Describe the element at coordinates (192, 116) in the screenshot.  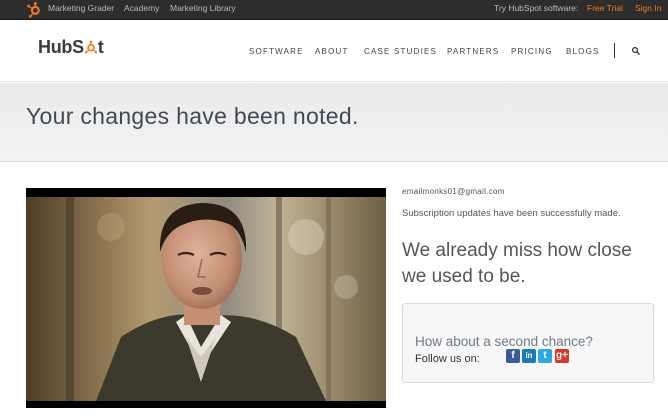
I see `page-title: Your changes have been noted.` at that location.